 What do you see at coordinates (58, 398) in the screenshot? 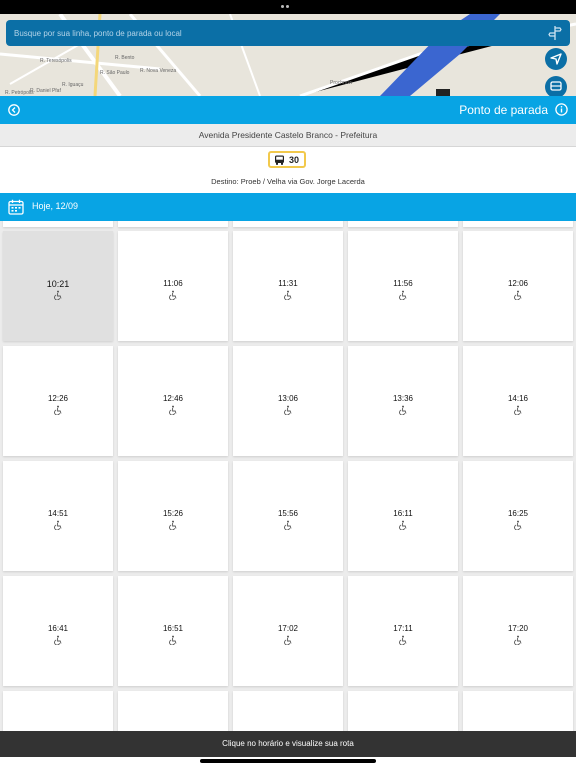
I see `departure-time: 12:26` at bounding box center [58, 398].